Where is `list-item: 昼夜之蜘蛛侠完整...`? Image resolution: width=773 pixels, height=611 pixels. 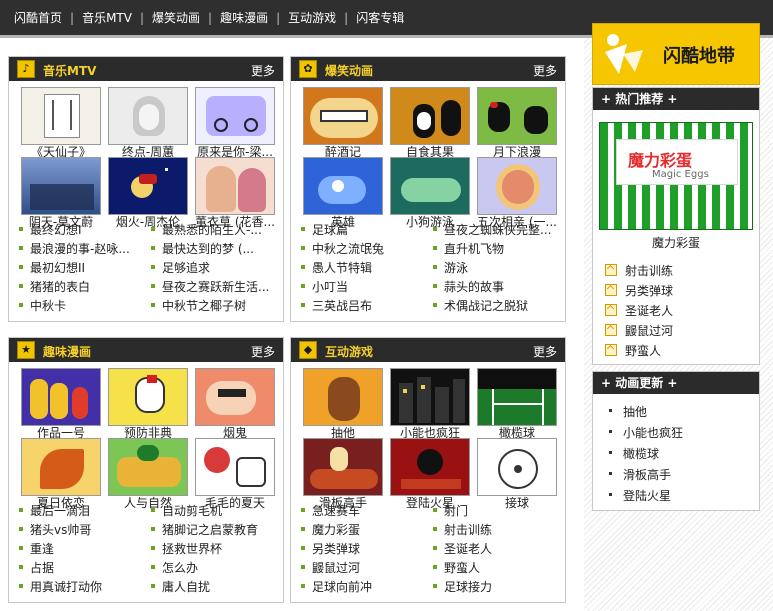 list-item: 昼夜之蜘蛛侠完整... is located at coordinates (492, 229).